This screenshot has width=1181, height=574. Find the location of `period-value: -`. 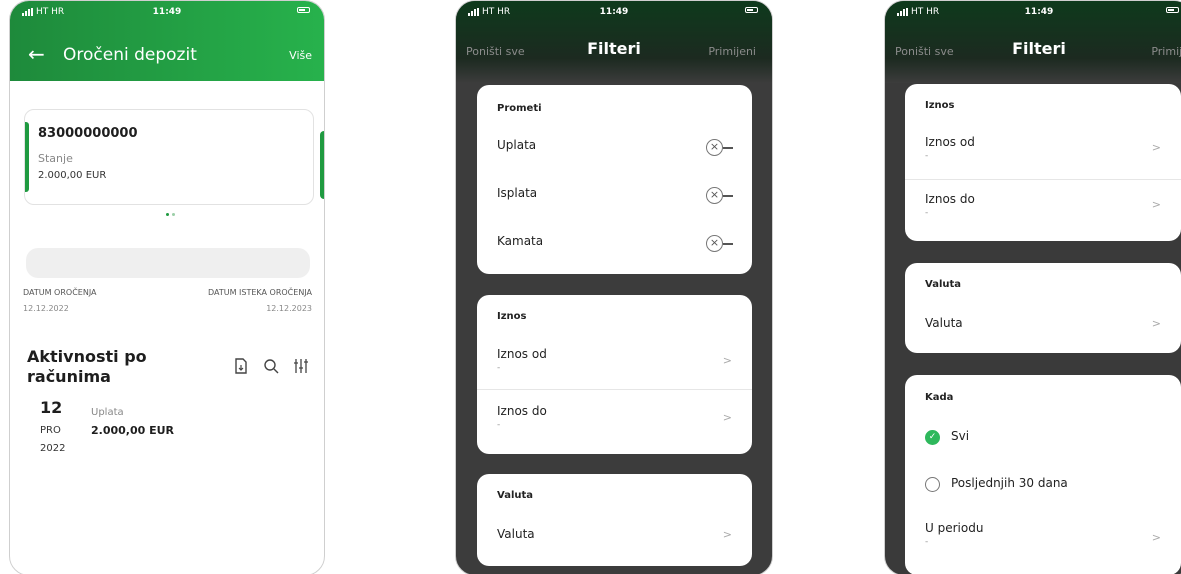

period-value: - is located at coordinates (927, 542).